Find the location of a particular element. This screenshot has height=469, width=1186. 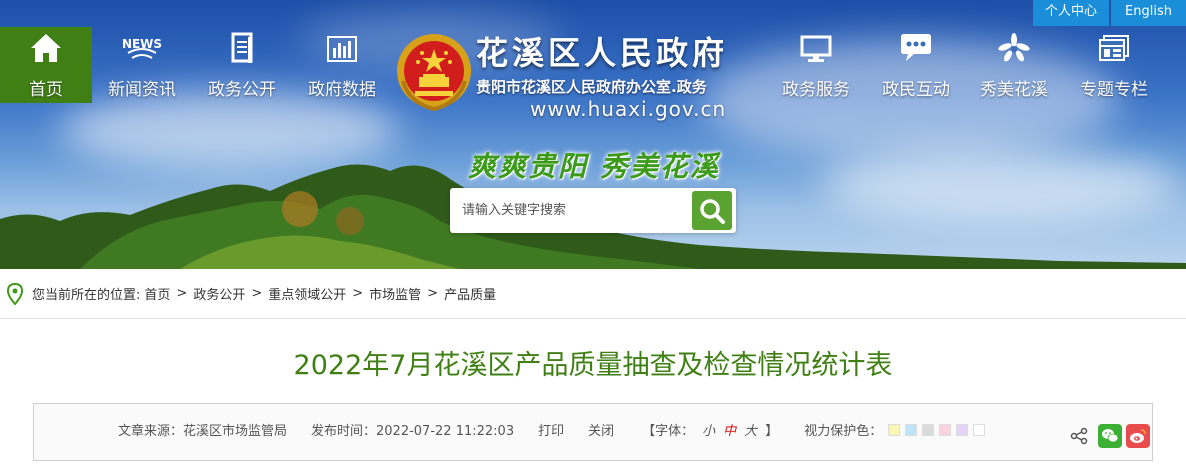

wechat-share-button is located at coordinates (1110, 436).